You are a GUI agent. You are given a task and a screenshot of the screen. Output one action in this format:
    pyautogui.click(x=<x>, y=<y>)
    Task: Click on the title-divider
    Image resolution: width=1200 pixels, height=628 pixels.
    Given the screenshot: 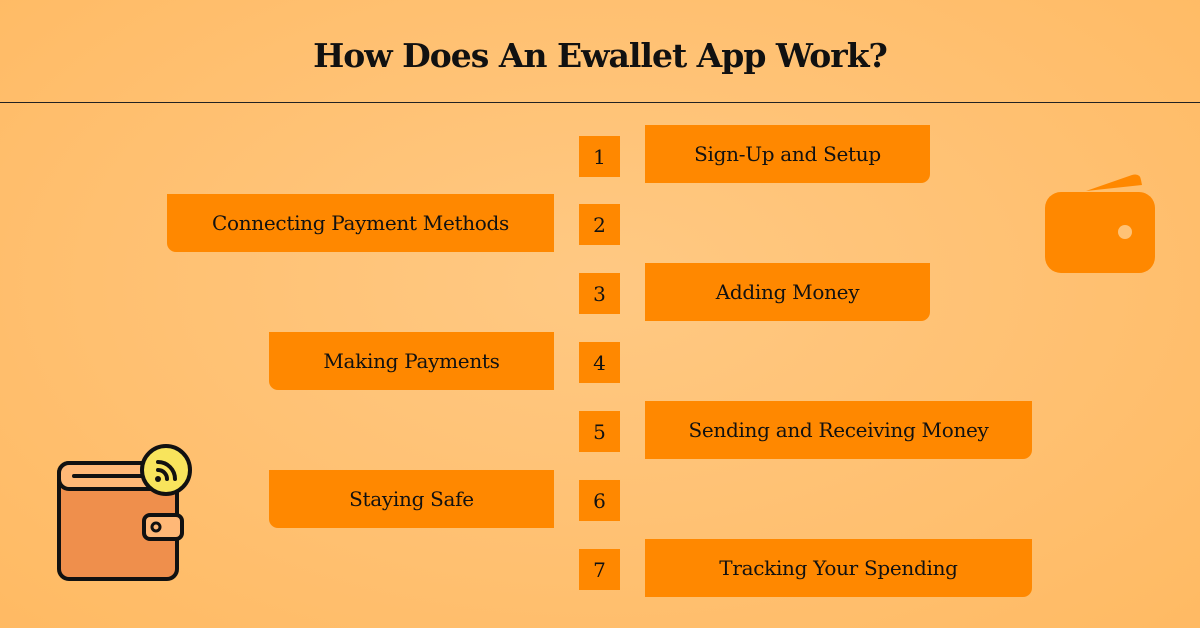 What is the action you would take?
    pyautogui.click(x=600, y=102)
    